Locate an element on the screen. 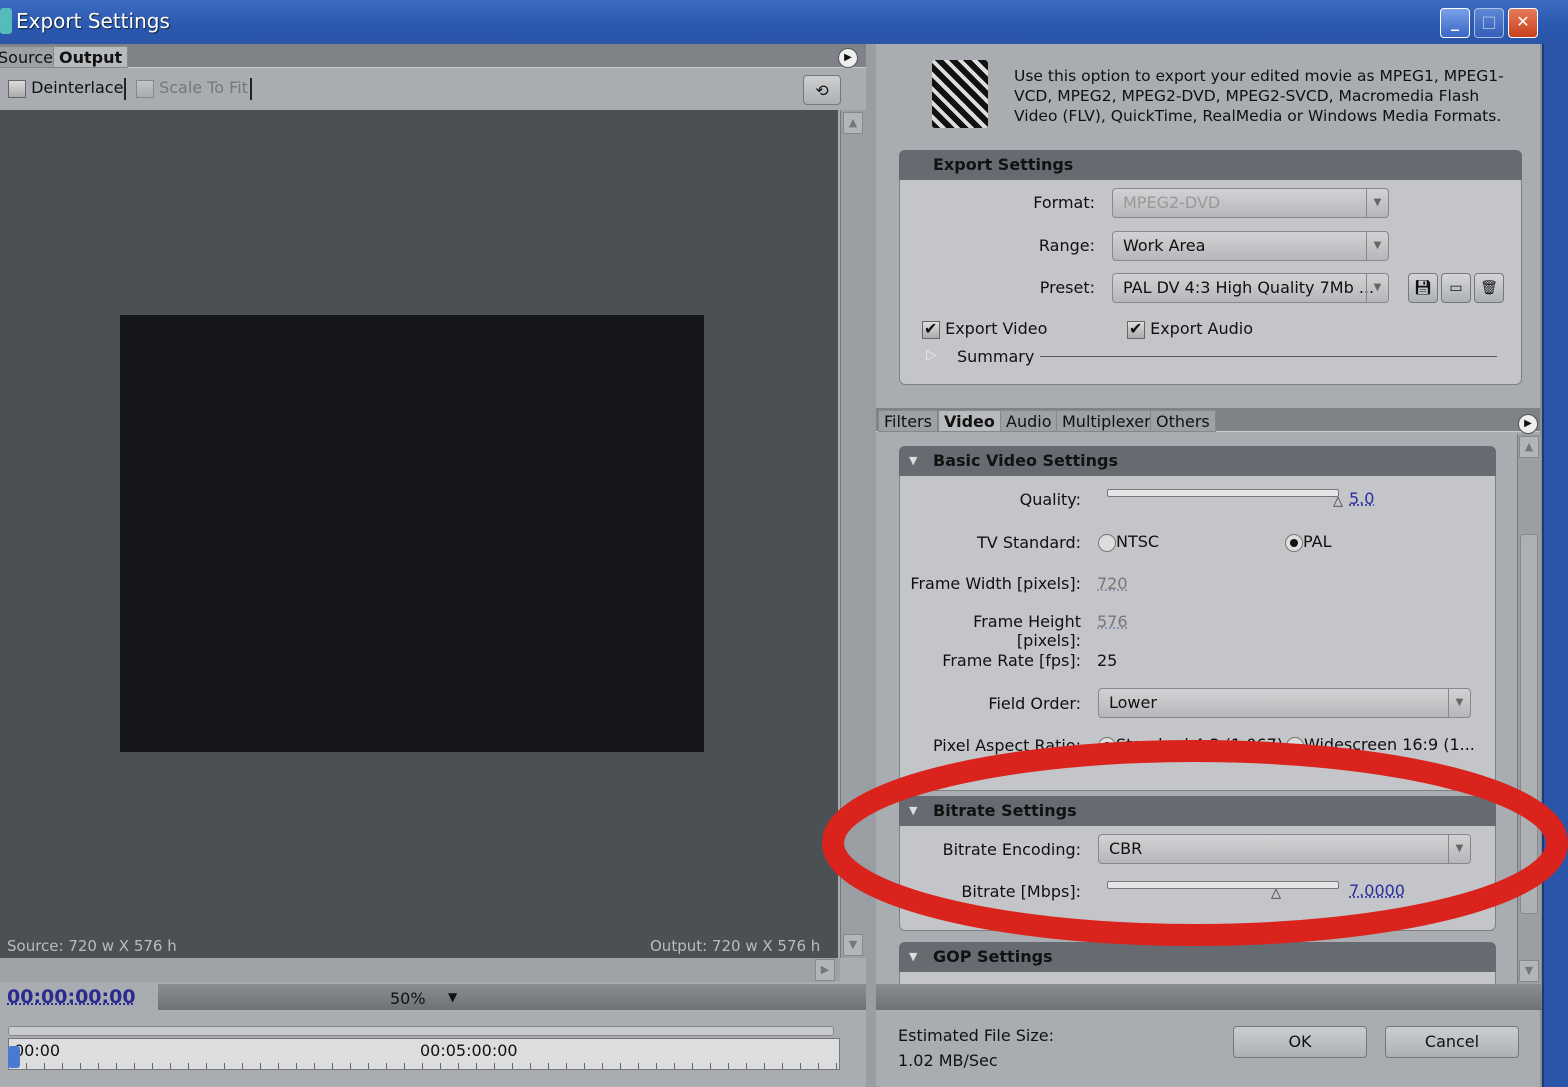 Image resolution: width=1568 pixels, height=1087 pixels. close-button: ✕ is located at coordinates (1523, 23).